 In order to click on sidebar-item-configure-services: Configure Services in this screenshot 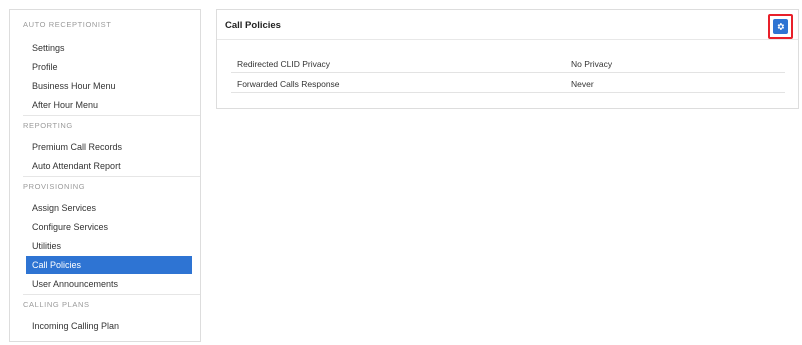, I will do `click(109, 227)`.